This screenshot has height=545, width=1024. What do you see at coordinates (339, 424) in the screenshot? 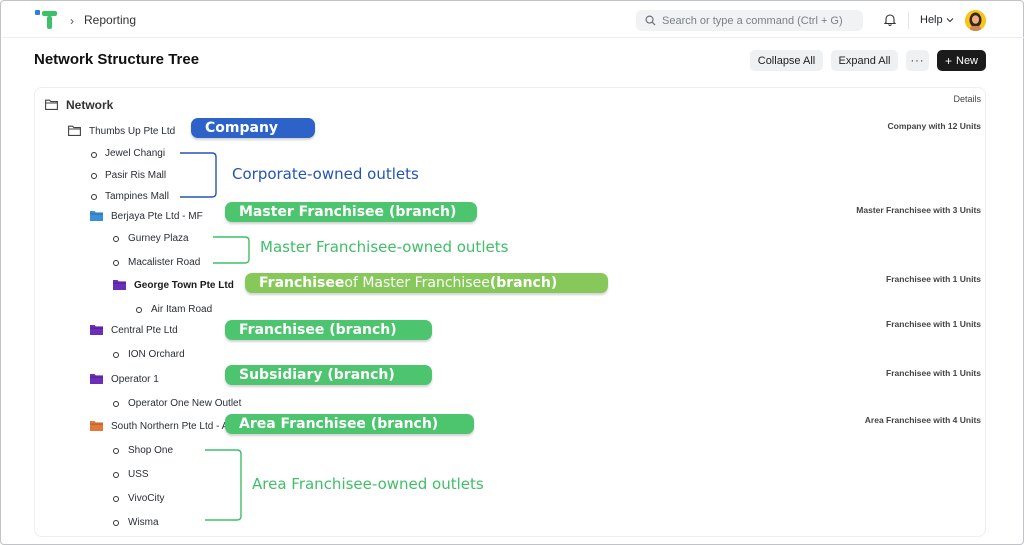
I see `annotation-area-franchisee-text: Area Franchisee (branch)` at bounding box center [339, 424].